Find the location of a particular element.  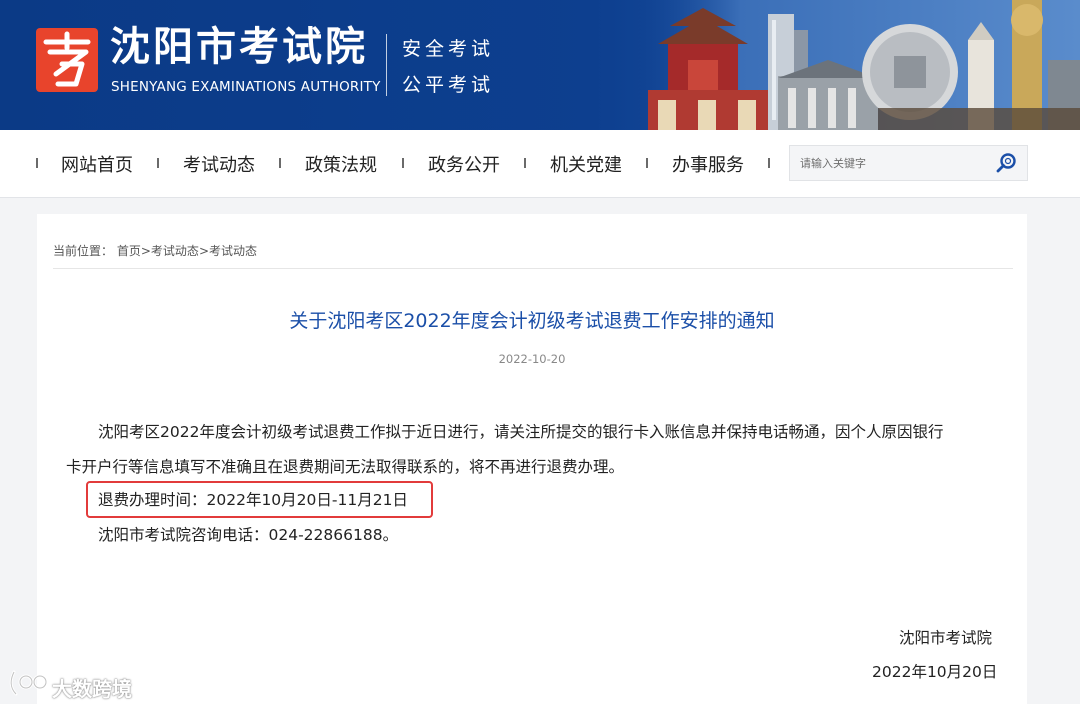

article-title: 关于沈阳考区2022年度会计初级考试退费工作安排的通知 is located at coordinates (532, 321).